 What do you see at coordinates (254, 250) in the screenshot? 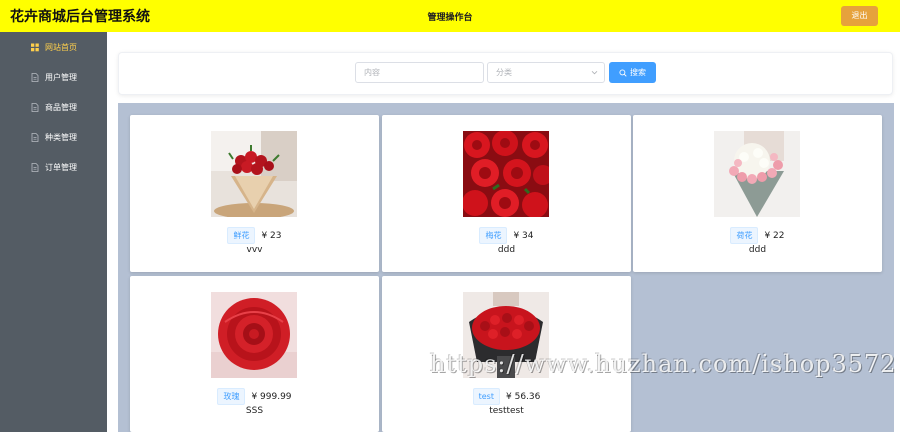
I see `product-name: vvv` at bounding box center [254, 250].